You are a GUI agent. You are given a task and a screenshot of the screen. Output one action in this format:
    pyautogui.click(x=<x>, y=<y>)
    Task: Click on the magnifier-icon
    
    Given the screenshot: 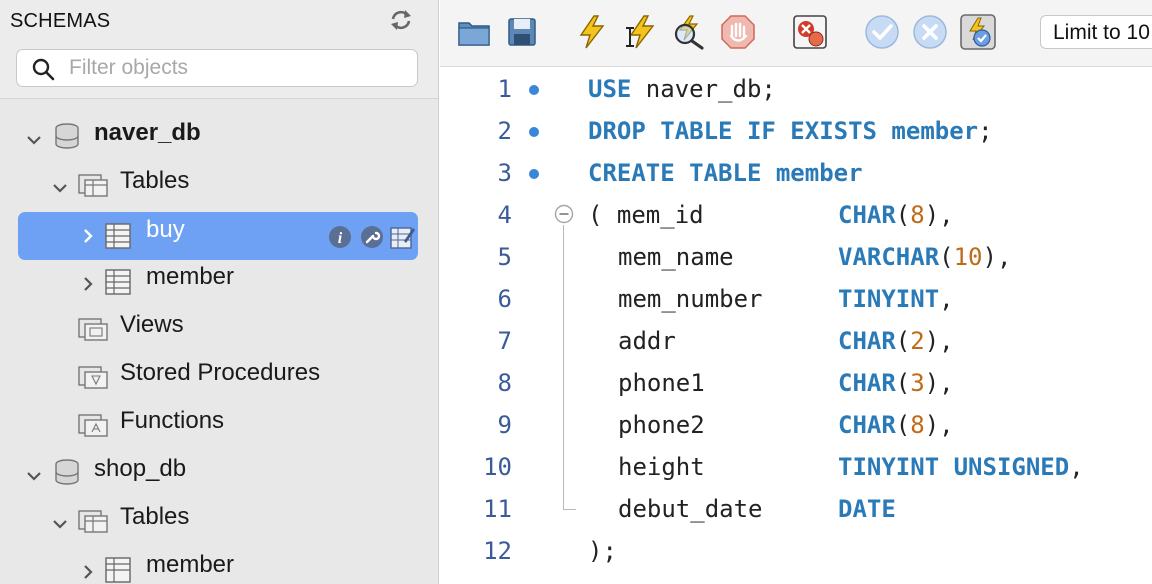 What is the action you would take?
    pyautogui.click(x=688, y=32)
    